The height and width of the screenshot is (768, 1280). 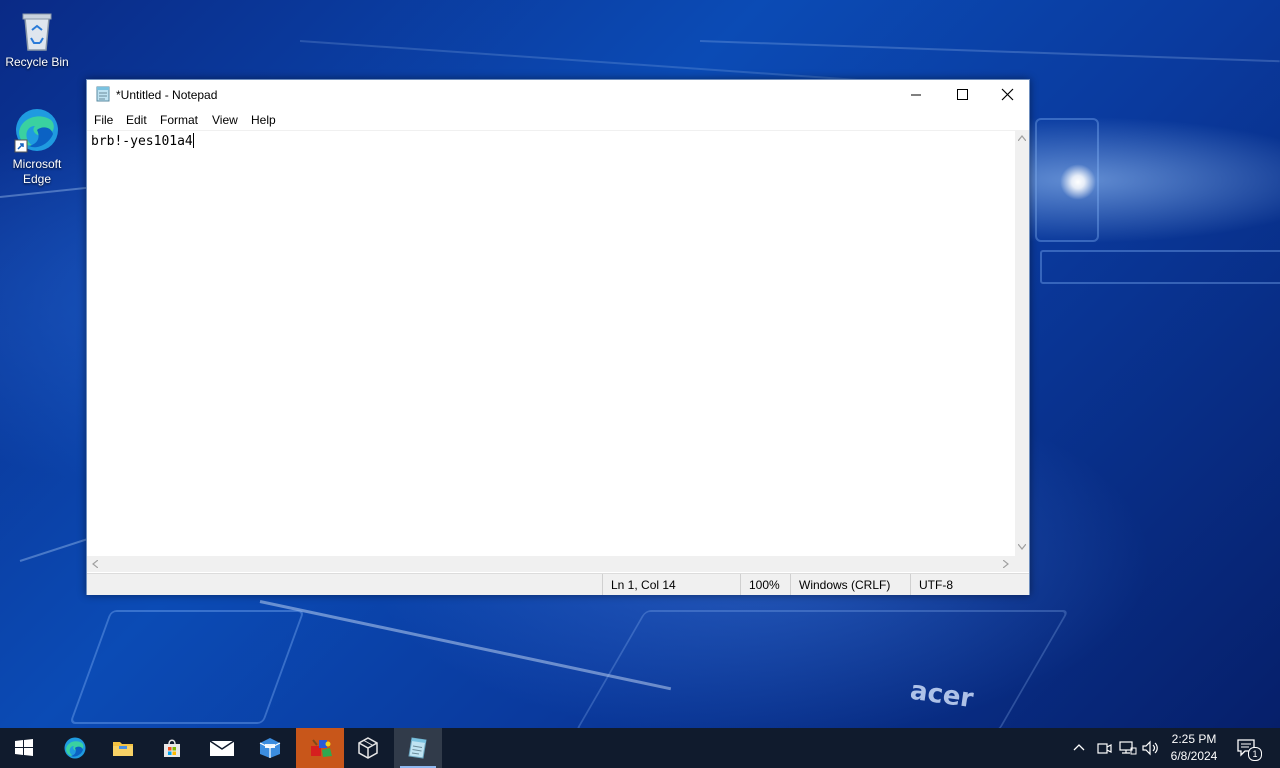 I want to click on clock-date: 6/8/2024, so click(x=1194, y=756).